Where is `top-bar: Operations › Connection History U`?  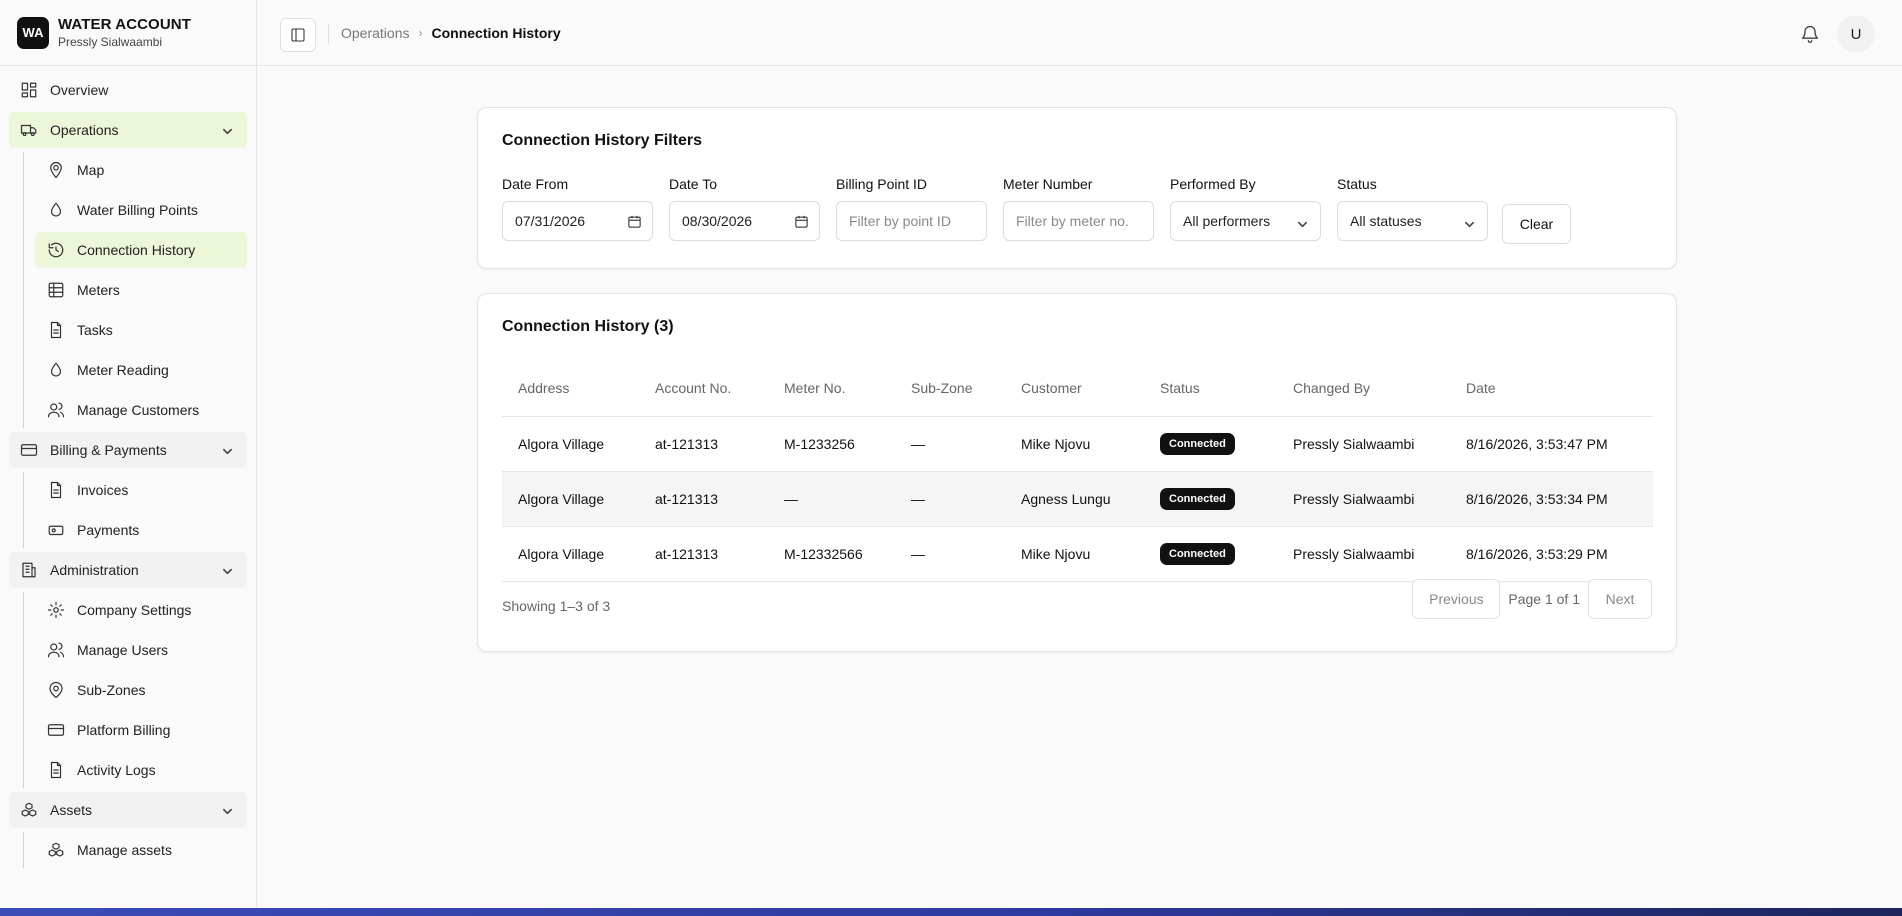 top-bar: Operations › Connection History U is located at coordinates (1079, 33).